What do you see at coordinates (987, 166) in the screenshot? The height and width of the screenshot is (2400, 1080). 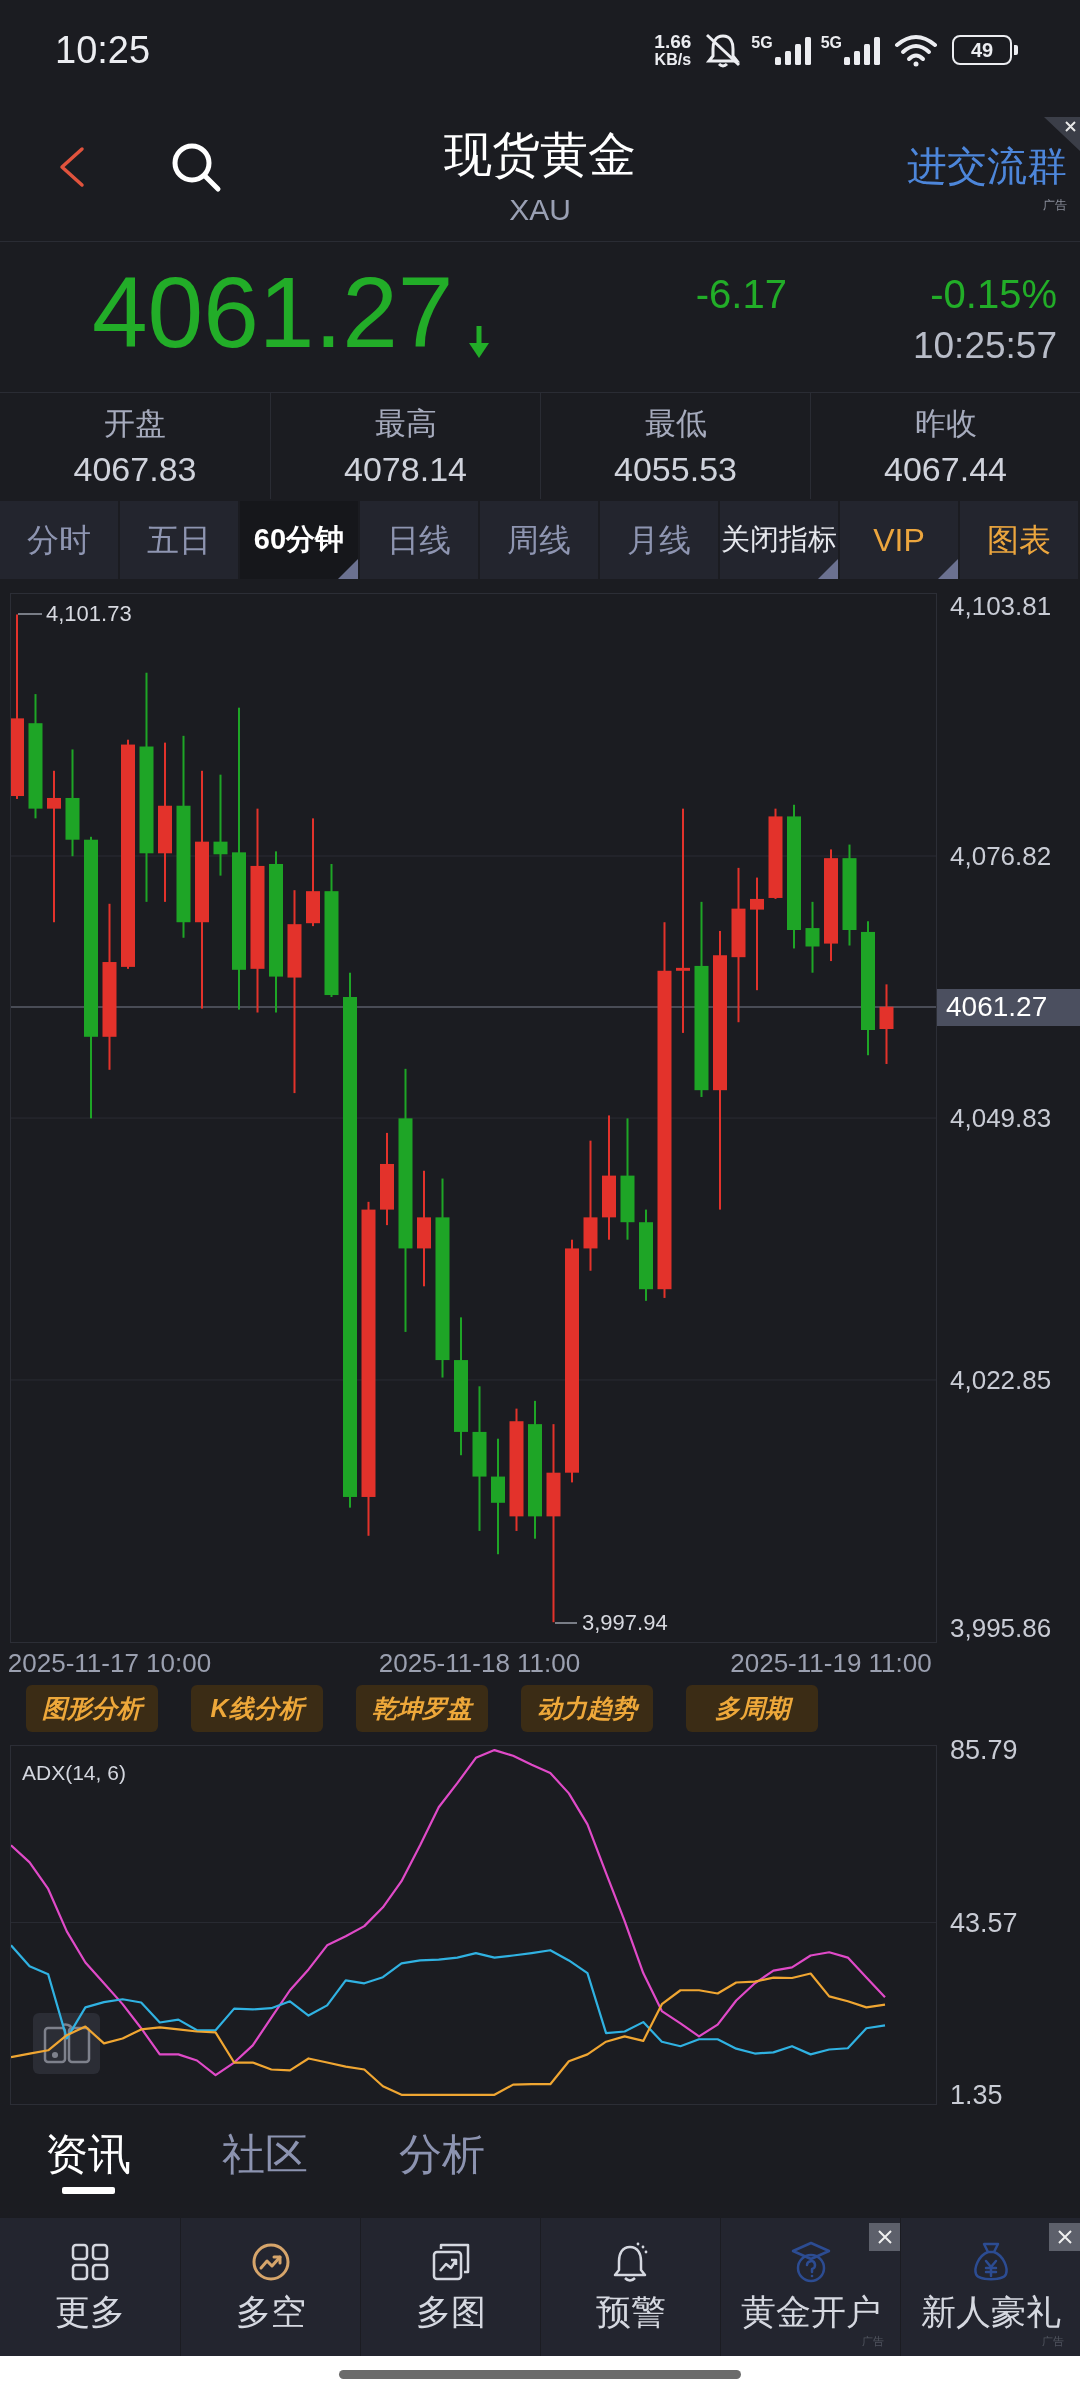 I see `join-group-link: 进交流群` at bounding box center [987, 166].